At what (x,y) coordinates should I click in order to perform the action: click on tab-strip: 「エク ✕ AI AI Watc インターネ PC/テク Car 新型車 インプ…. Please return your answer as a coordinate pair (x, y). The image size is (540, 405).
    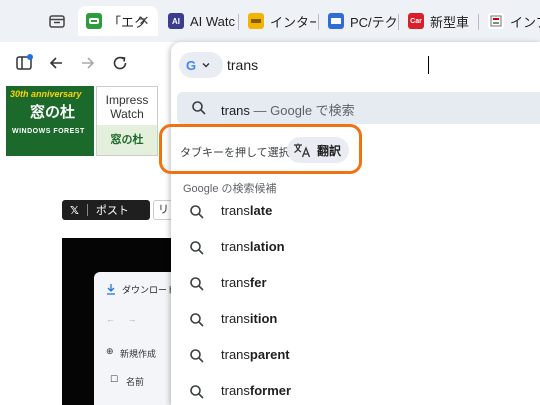
    Looking at the image, I should click on (270, 21).